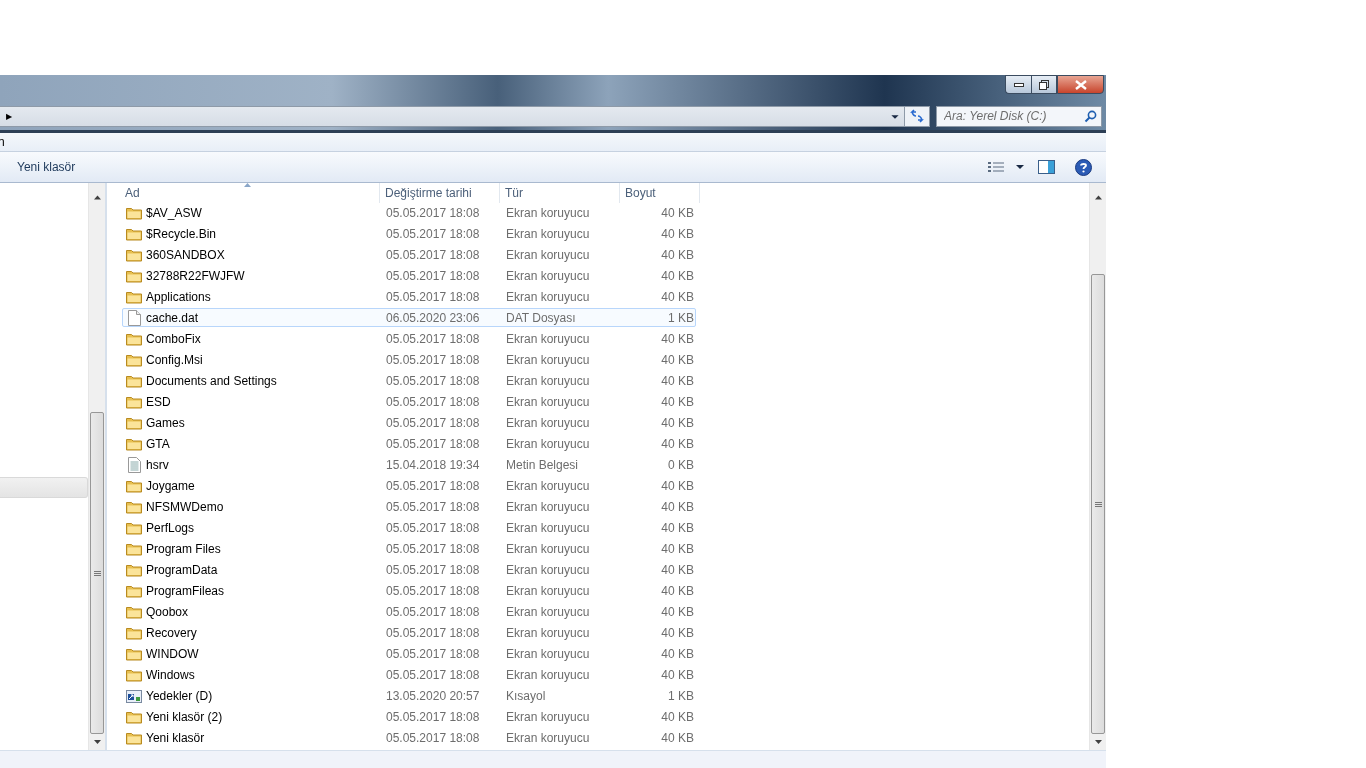 Image resolution: width=1366 pixels, height=768 pixels. What do you see at coordinates (46, 167) in the screenshot?
I see `new-folder-button: Yeni klasör` at bounding box center [46, 167].